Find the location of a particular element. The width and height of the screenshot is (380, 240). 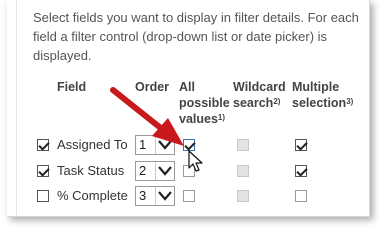

annotation-arrow-icon is located at coordinates (147, 116).